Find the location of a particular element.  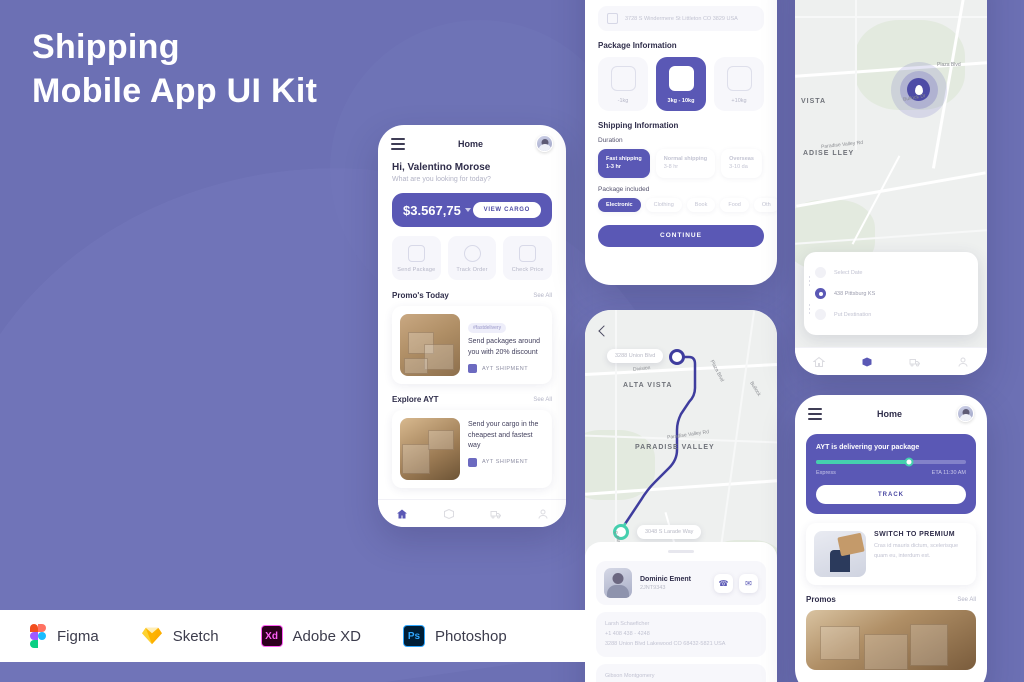

field-origin: 438 Pittsburg KS is located at coordinates (891, 293).